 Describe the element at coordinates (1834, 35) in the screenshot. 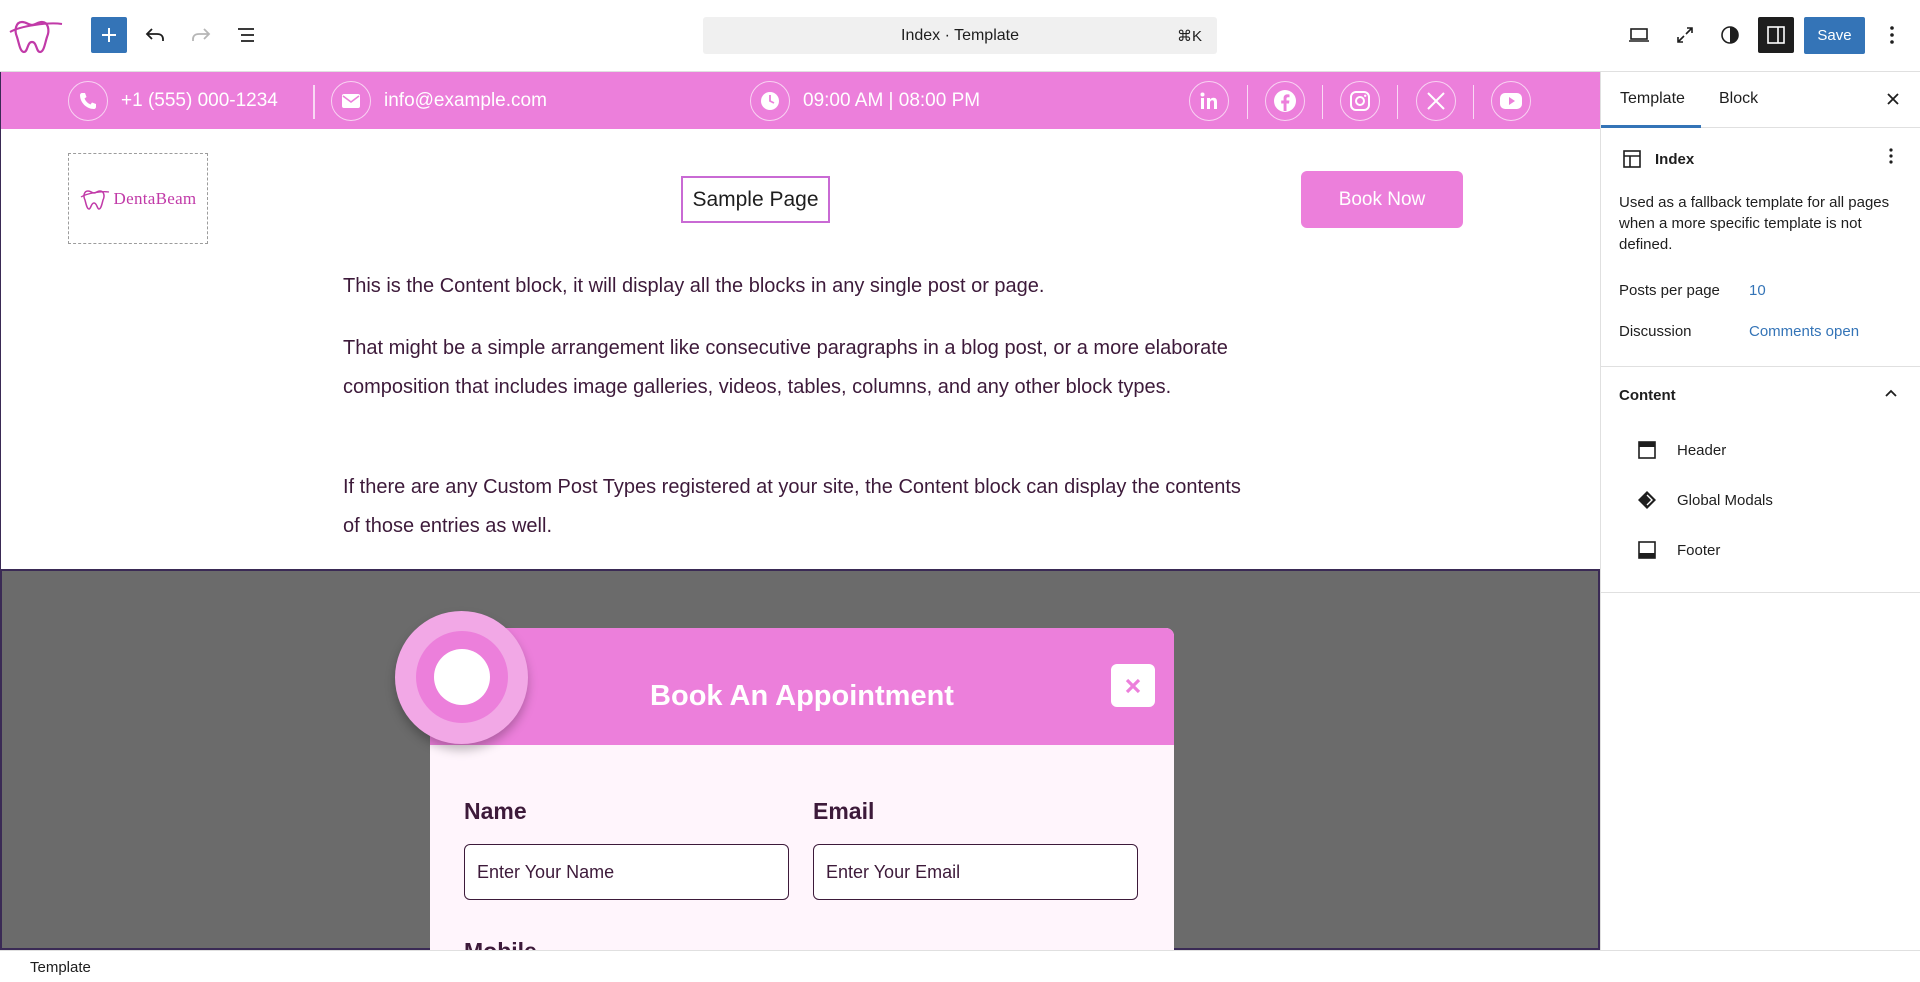

I see `save-button: Save` at that location.